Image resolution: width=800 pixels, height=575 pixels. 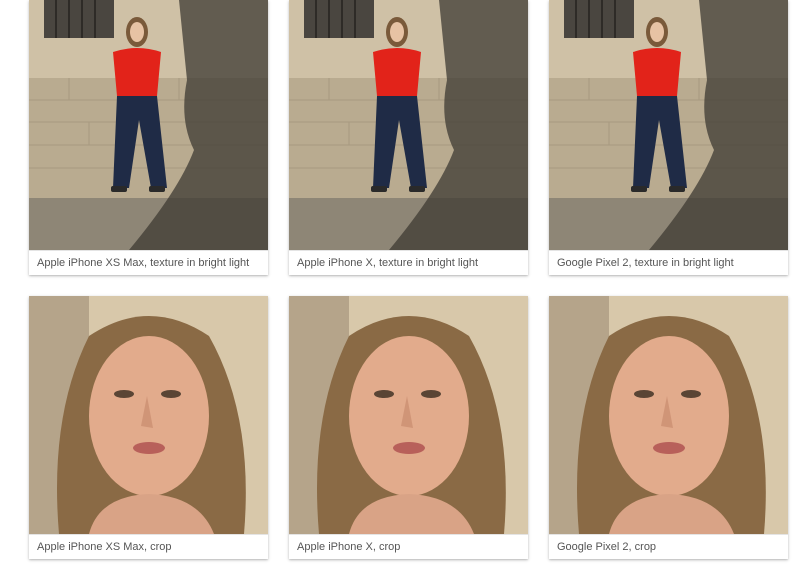 What do you see at coordinates (408, 262) in the screenshot?
I see `photo-caption: Apple iPhone X, texture in bright light` at bounding box center [408, 262].